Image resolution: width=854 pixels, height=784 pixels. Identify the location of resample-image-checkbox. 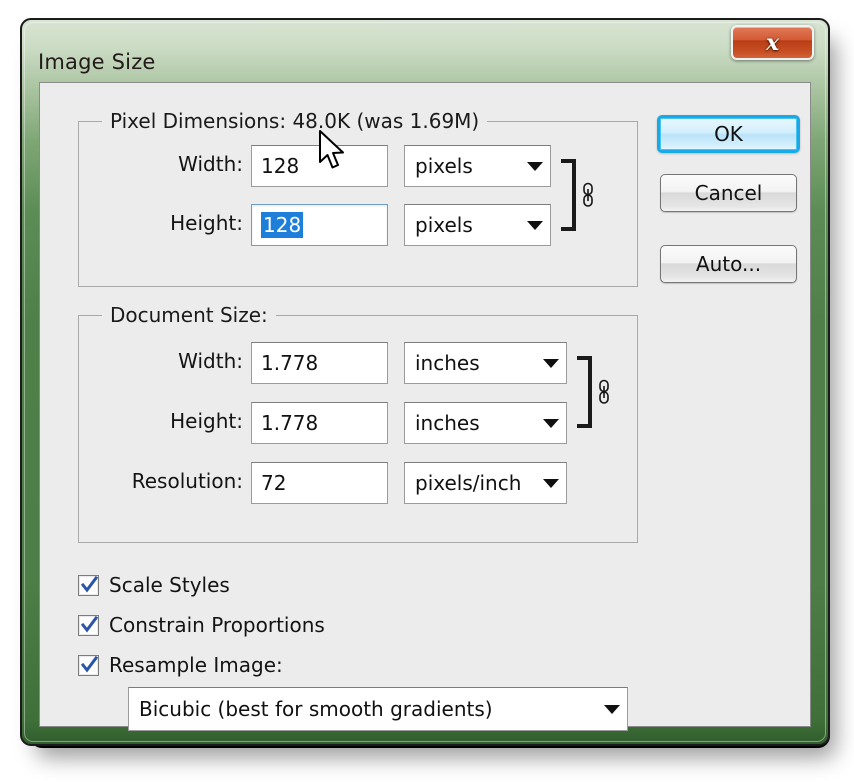
(88, 665).